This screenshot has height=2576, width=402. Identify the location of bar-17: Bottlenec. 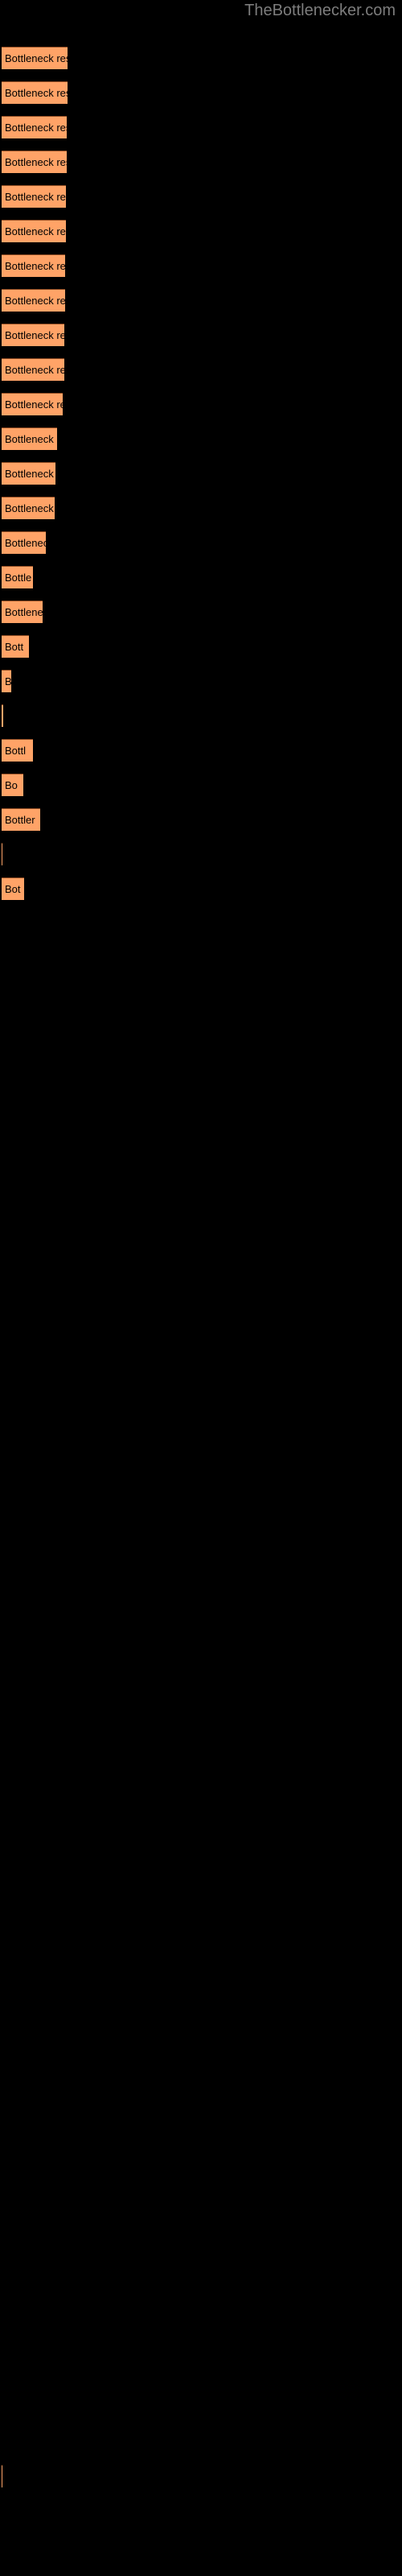
(22, 612).